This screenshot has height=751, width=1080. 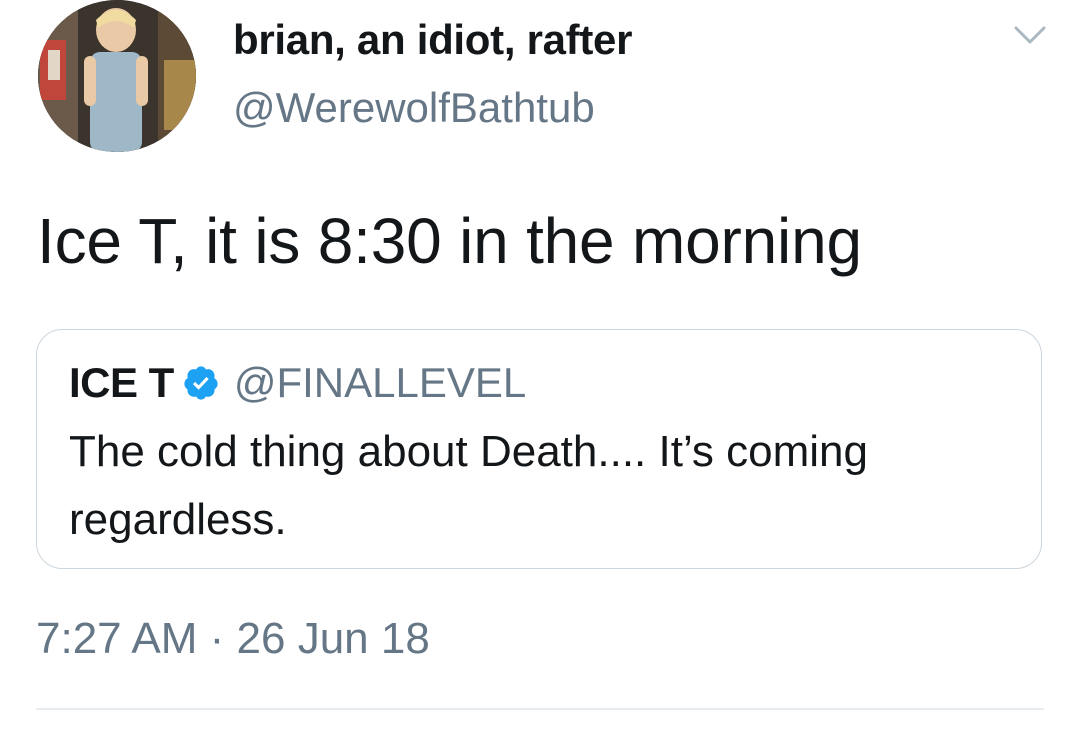 What do you see at coordinates (449, 241) in the screenshot?
I see `tweet-text: Ice T, it is 8:30 in the morning` at bounding box center [449, 241].